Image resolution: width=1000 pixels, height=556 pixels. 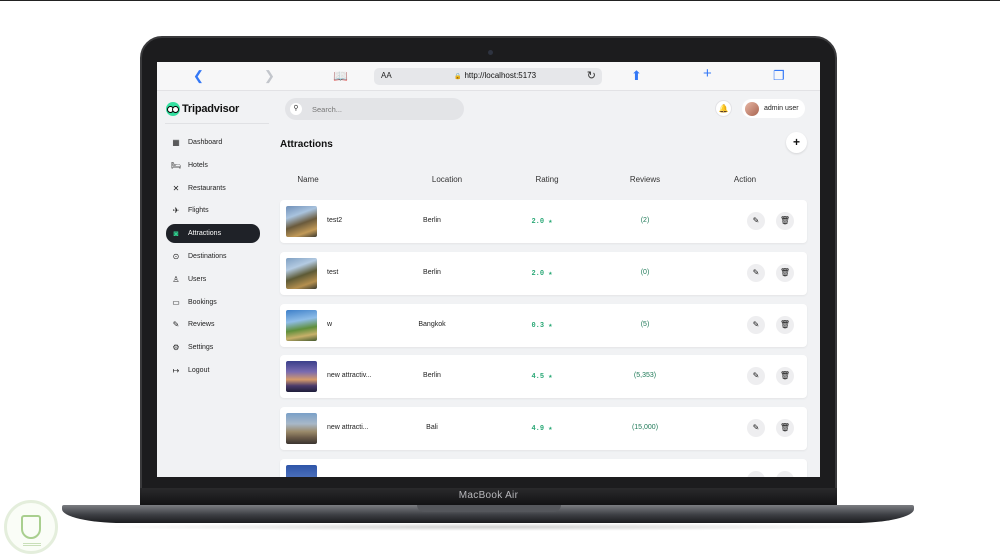 What do you see at coordinates (490, 52) in the screenshot?
I see `webcam` at bounding box center [490, 52].